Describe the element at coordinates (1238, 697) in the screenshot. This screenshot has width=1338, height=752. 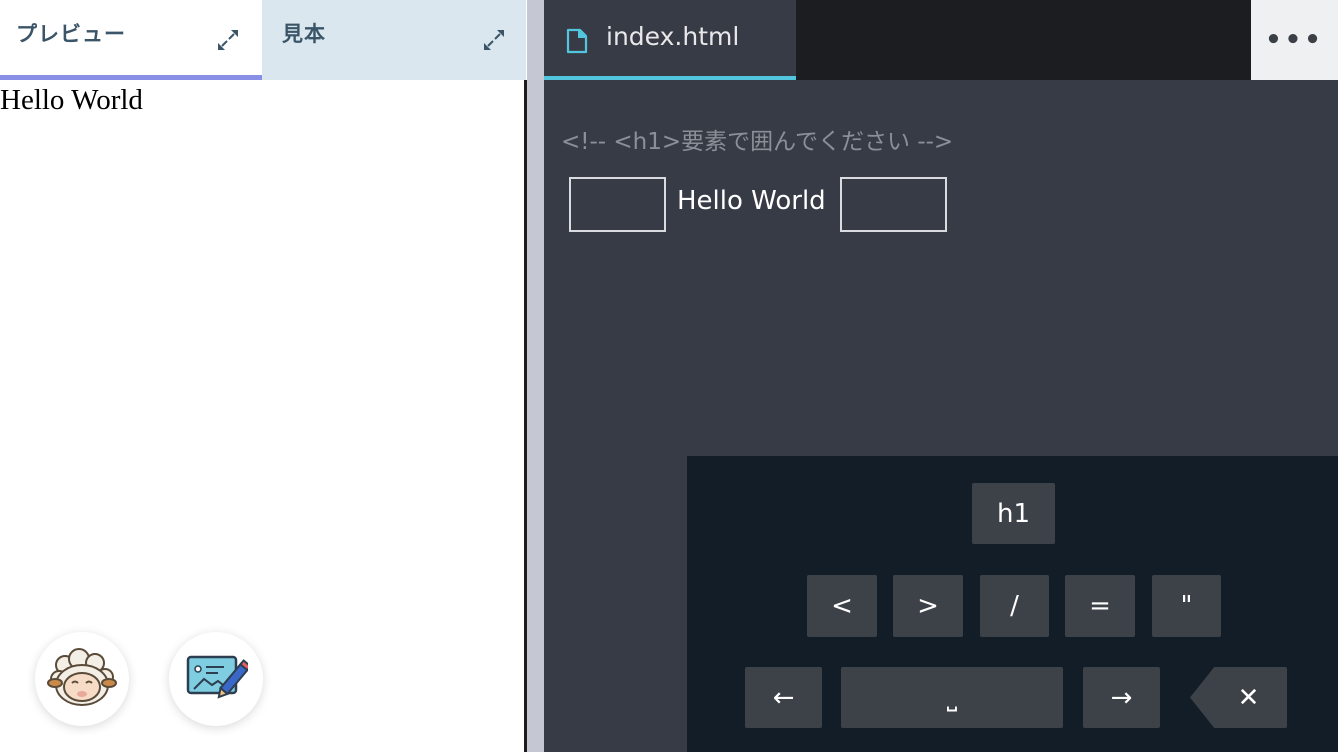
I see `key-delete: ✕` at that location.